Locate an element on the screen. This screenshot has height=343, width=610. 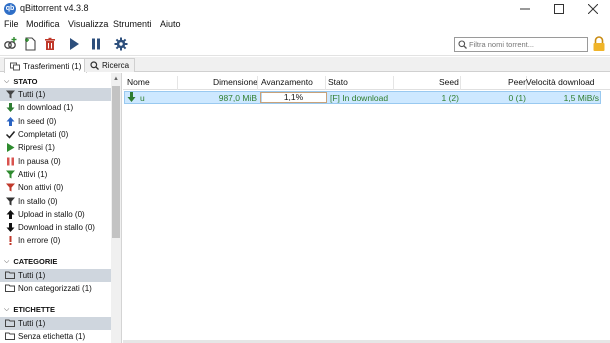
pause-button is located at coordinates (96, 44).